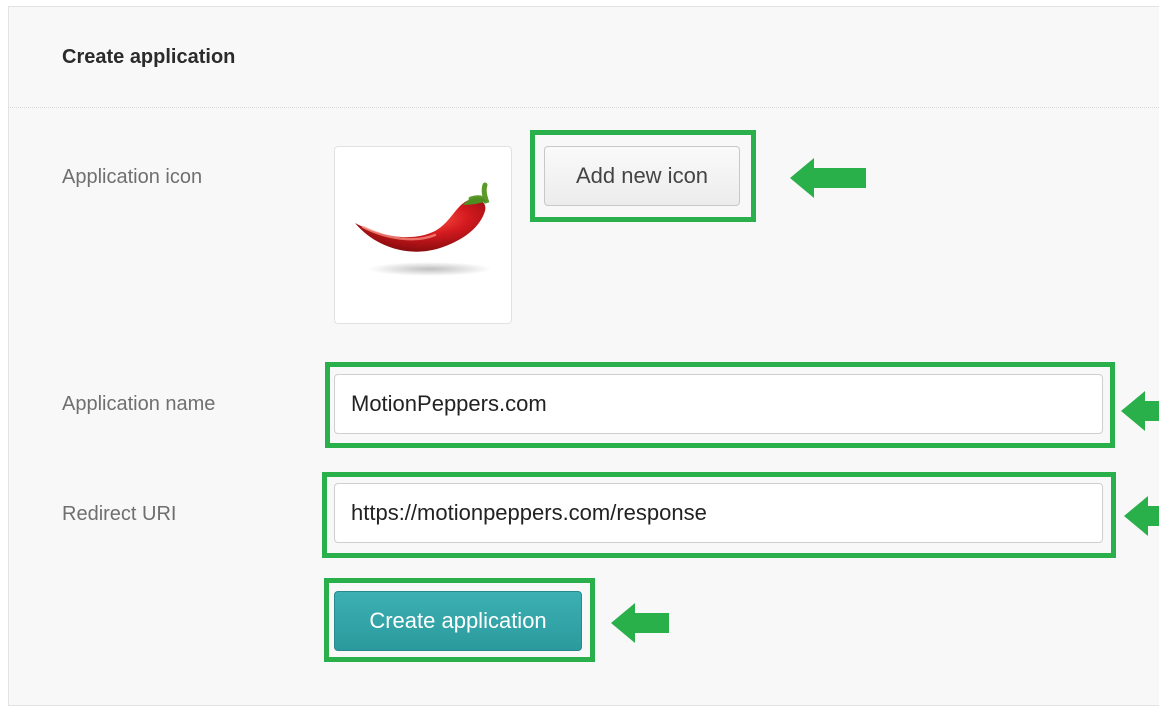  I want to click on header-divider, so click(583, 107).